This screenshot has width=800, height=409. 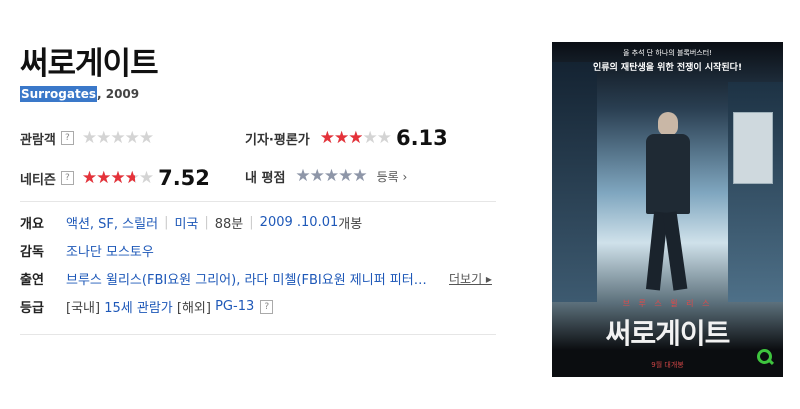 I want to click on my-rating-row: 내 평점 ★★★★★★★★★★ 등록 ›, so click(x=326, y=176).